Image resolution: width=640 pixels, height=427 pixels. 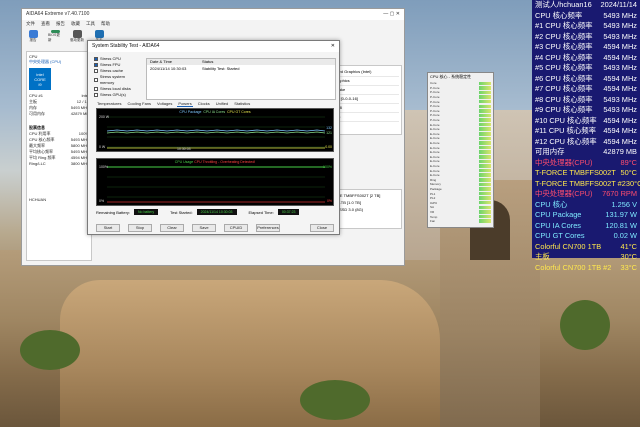 What do you see at coordinates (30, 24) in the screenshot?
I see `menu-item: 文件` at bounding box center [30, 24].